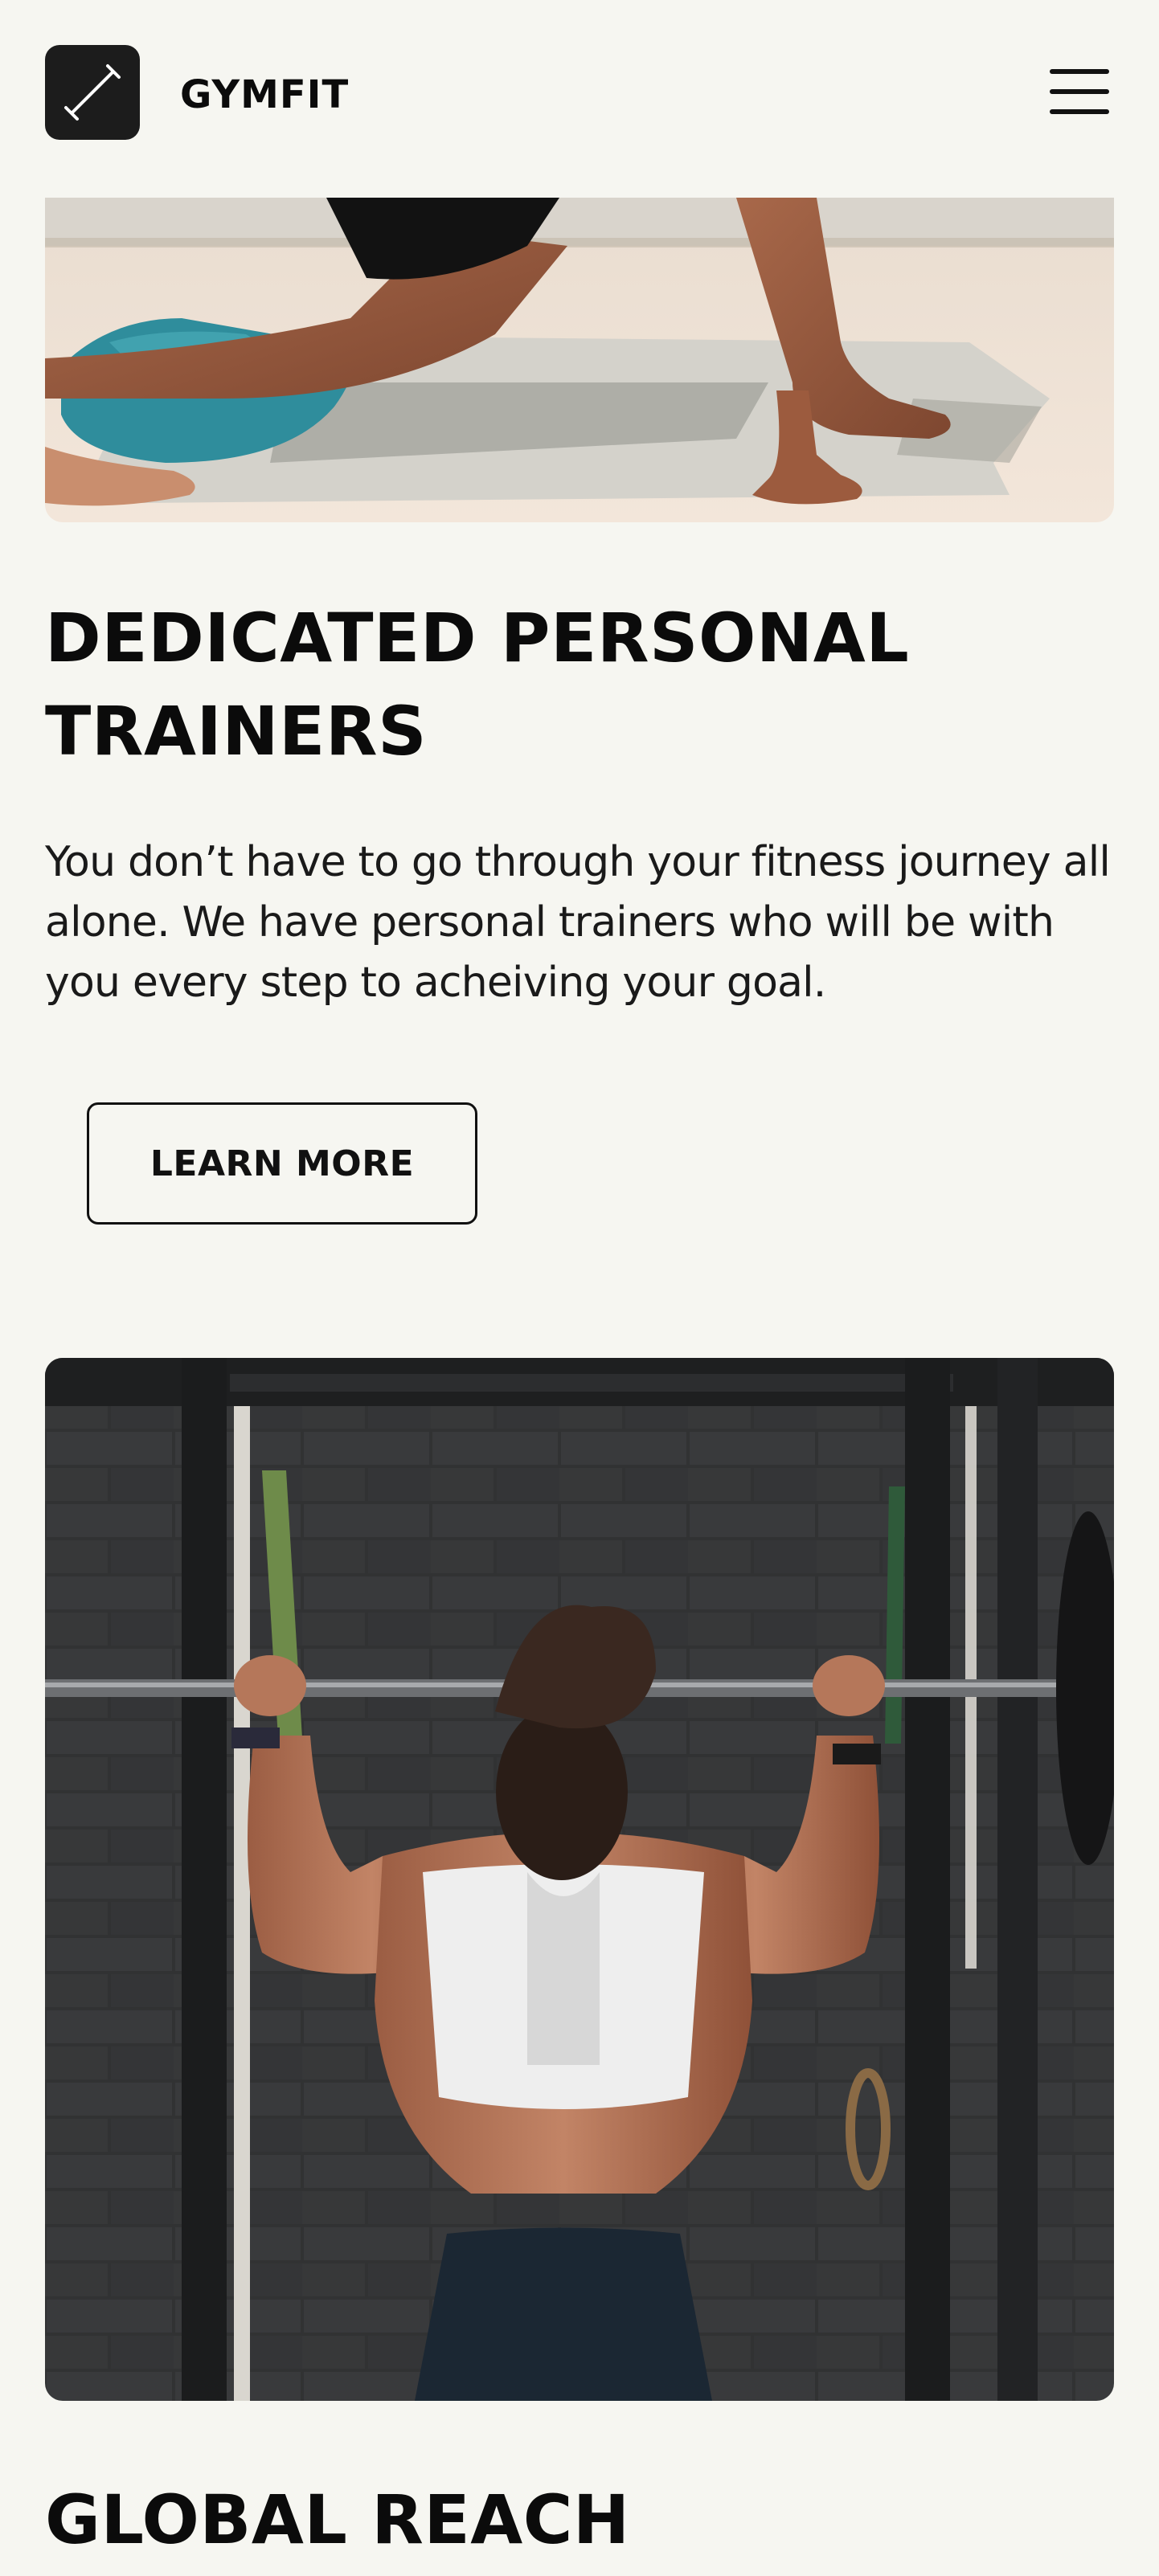 The image size is (1159, 2576). Describe the element at coordinates (478, 685) in the screenshot. I see `section-title: DEDICATED PERSONAL TRAINERS` at that location.